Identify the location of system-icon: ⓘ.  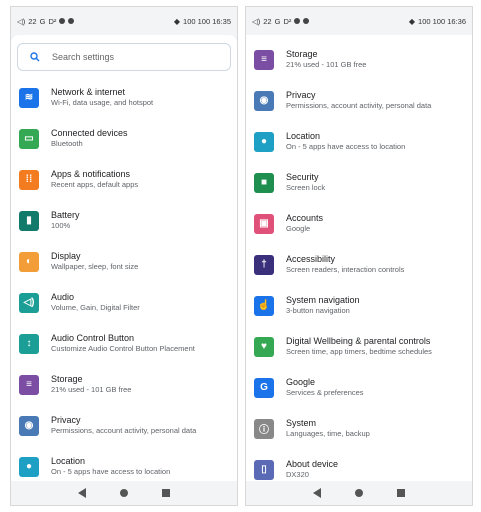
(264, 428).